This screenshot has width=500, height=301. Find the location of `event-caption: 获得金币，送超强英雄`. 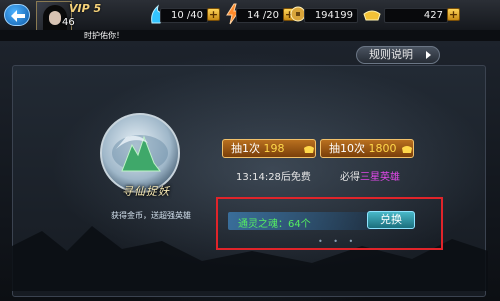

event-caption: 获得金币，送超强英雄 is located at coordinates (151, 215).